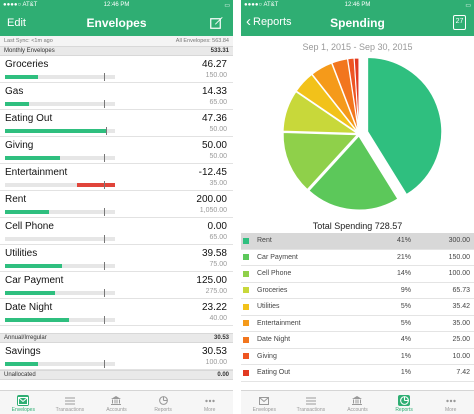  Describe the element at coordinates (357, 324) in the screenshot. I see `spending-row: Entertainment 5% 35.00` at that location.